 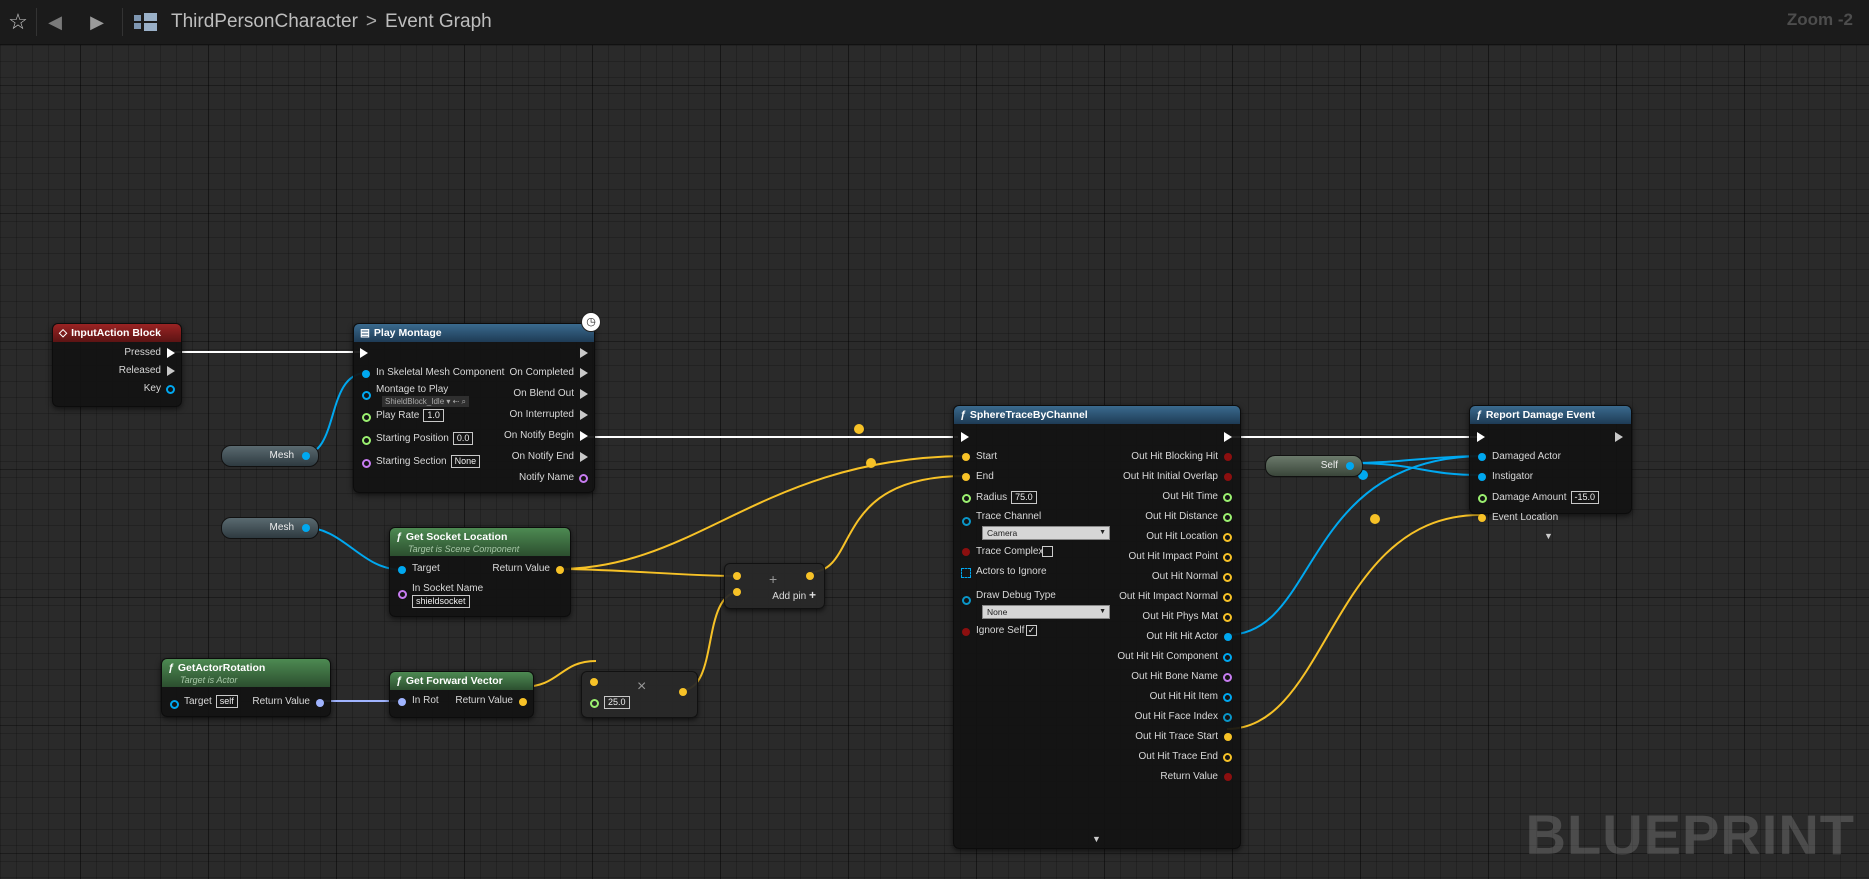 What do you see at coordinates (433, 415) in the screenshot?
I see `play-rate-input: 1.0` at bounding box center [433, 415].